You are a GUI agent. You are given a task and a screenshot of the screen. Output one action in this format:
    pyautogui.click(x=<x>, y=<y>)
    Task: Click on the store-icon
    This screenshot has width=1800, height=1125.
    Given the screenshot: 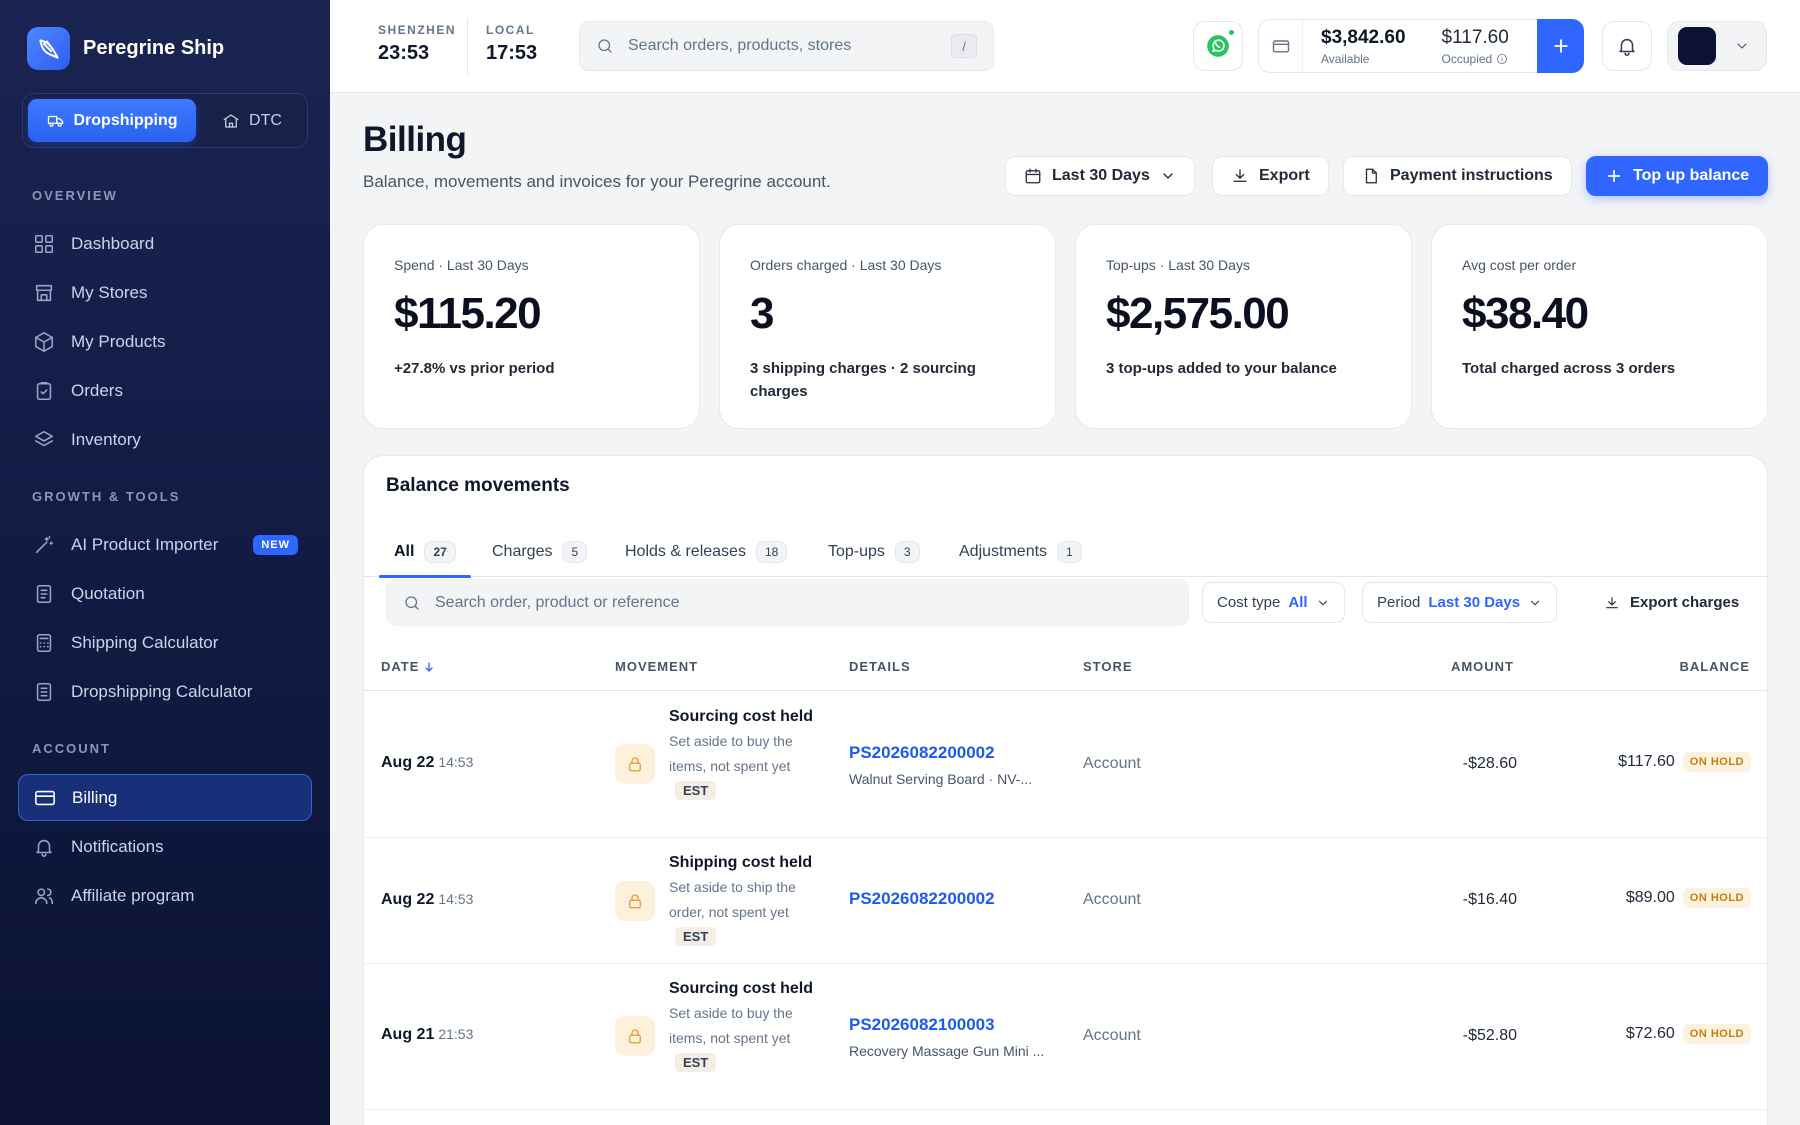 What is the action you would take?
    pyautogui.click(x=231, y=120)
    